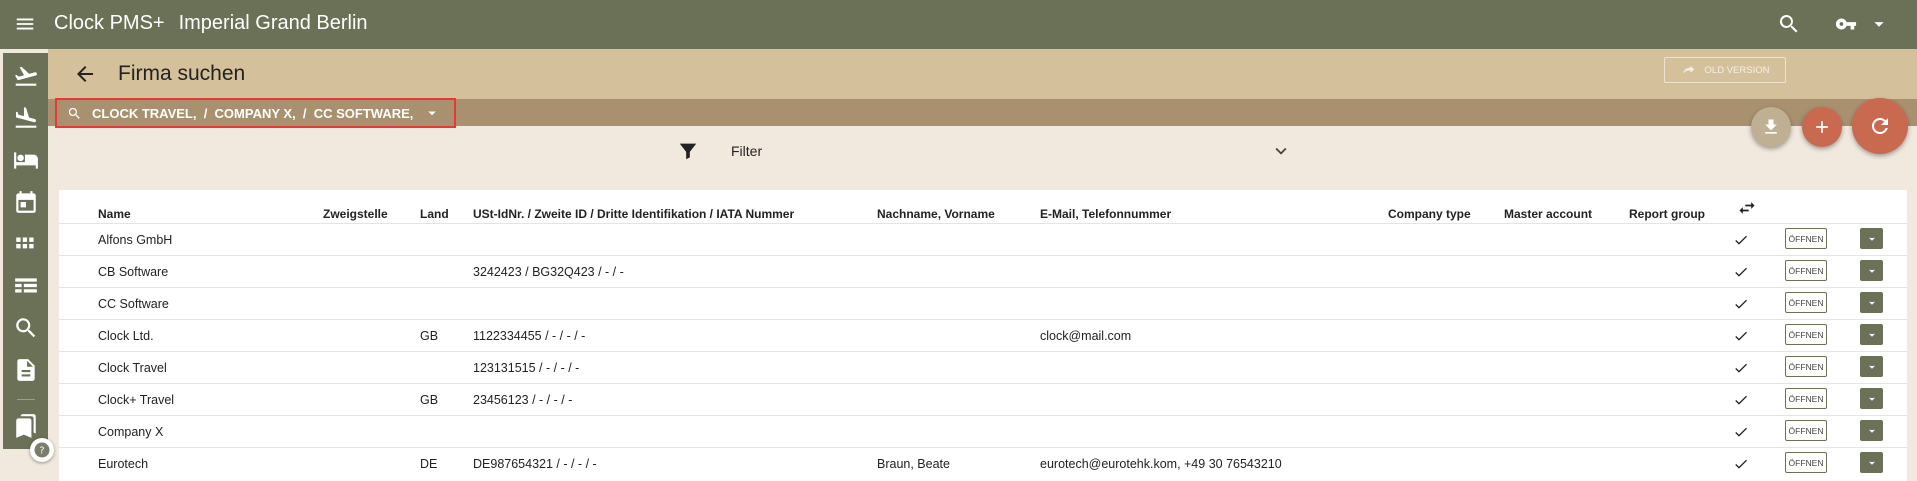 The width and height of the screenshot is (1917, 481). What do you see at coordinates (26, 370) in the screenshot?
I see `document-icon` at bounding box center [26, 370].